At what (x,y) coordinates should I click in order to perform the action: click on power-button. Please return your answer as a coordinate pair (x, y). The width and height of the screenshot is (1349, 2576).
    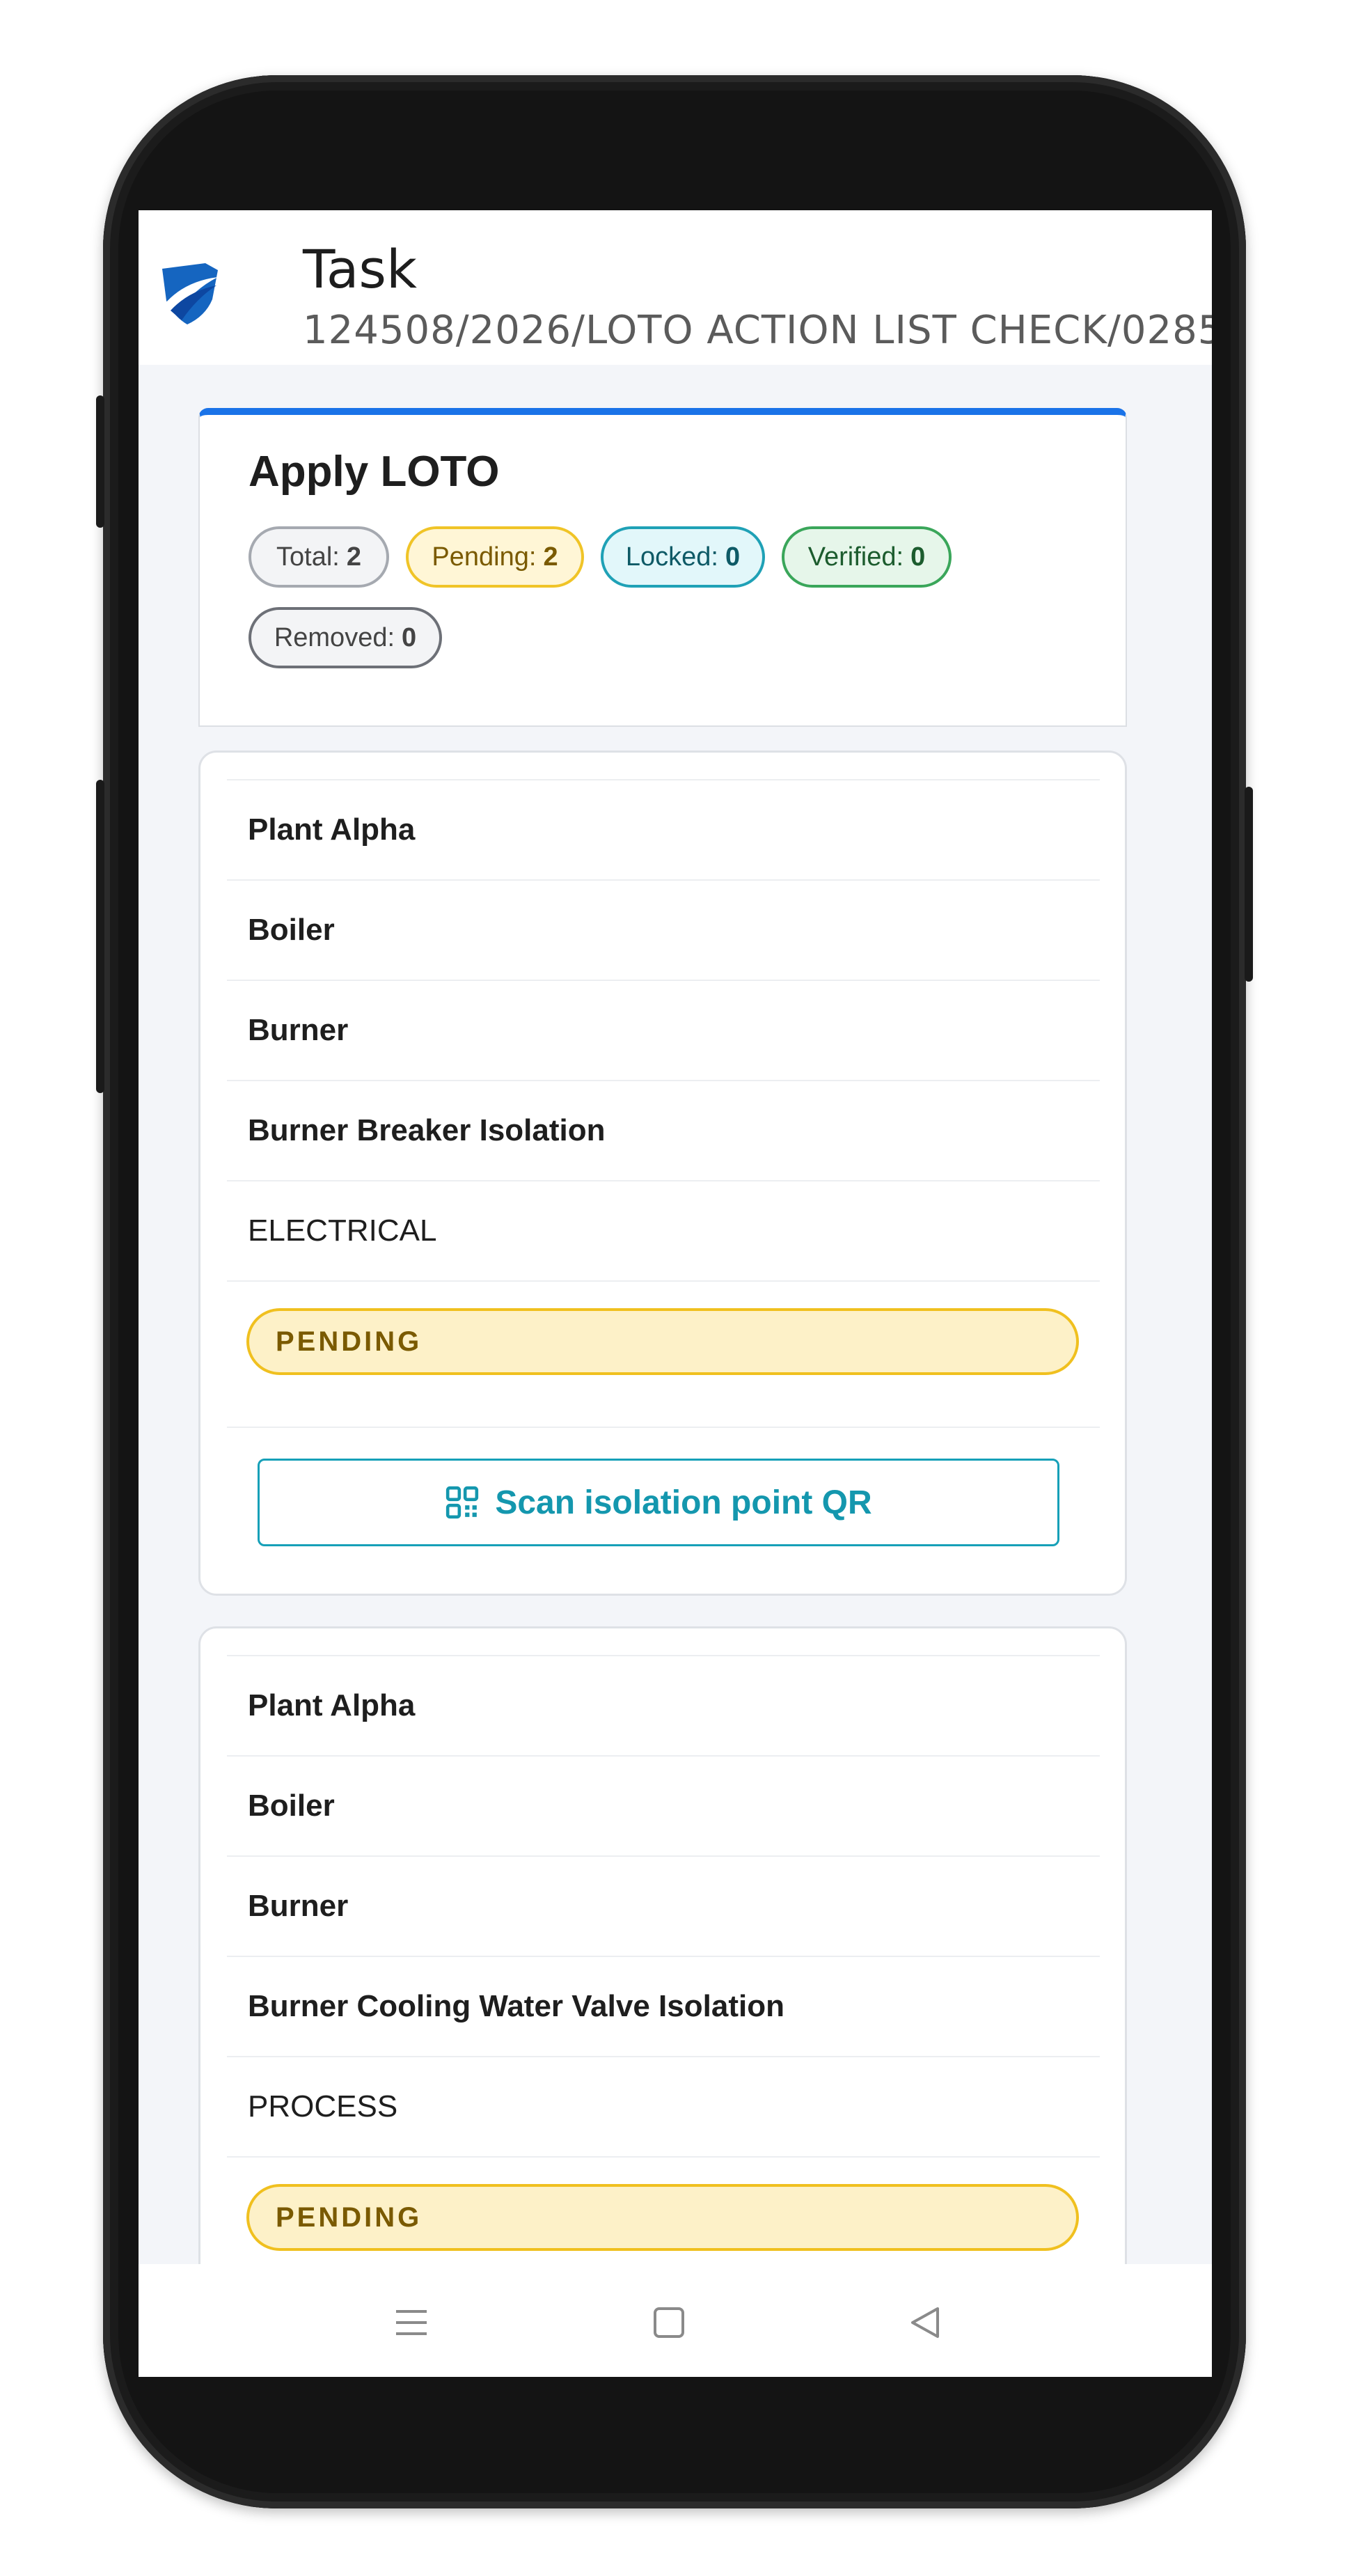
    Looking at the image, I should click on (1249, 884).